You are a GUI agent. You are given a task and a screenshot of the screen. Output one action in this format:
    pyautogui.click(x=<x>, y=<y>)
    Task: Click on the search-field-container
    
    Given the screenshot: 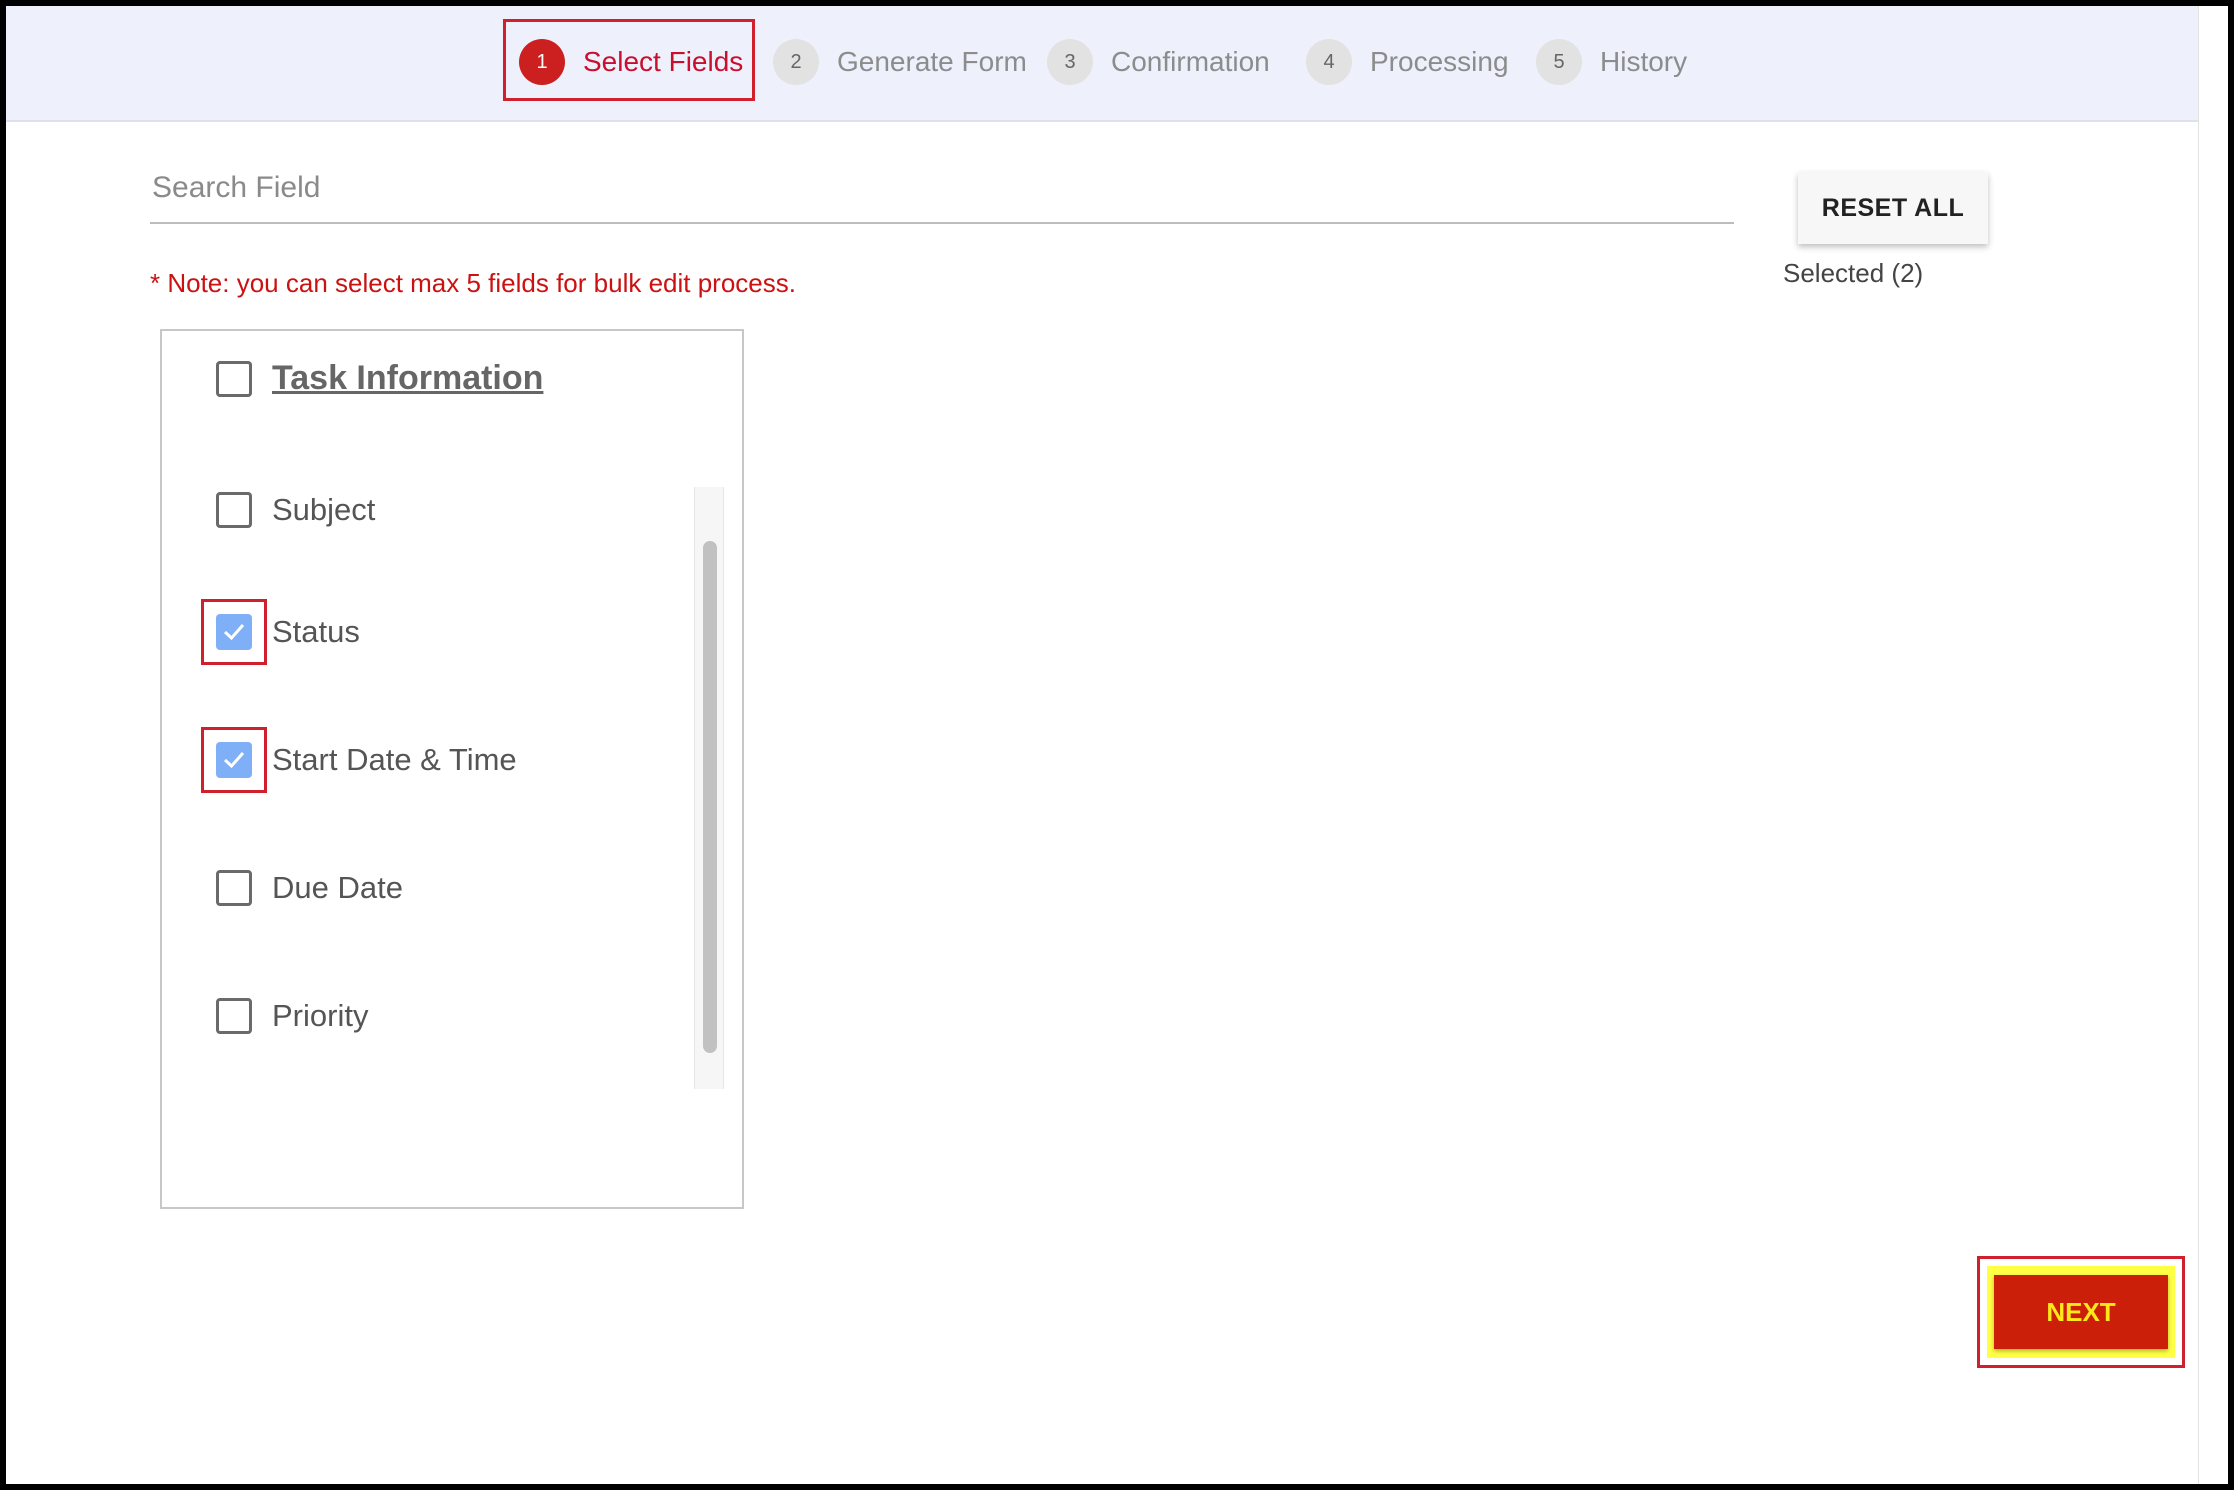 What is the action you would take?
    pyautogui.click(x=944, y=191)
    